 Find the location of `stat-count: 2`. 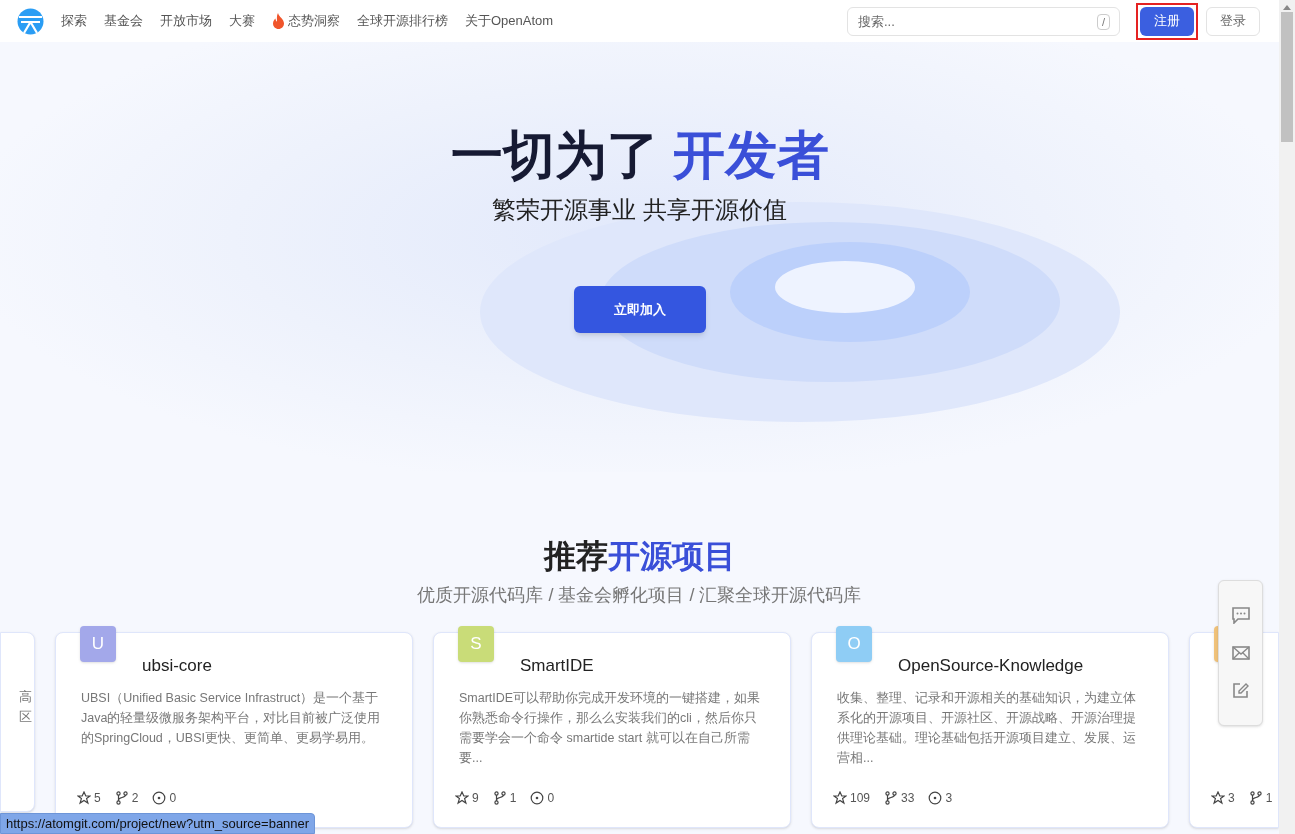

stat-count: 2 is located at coordinates (135, 798).